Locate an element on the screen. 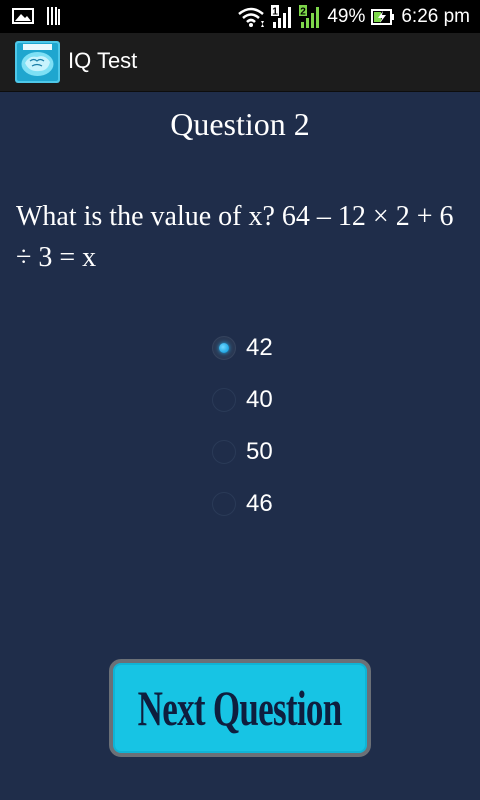 The image size is (480, 800). sim2-signal-icon: 2 is located at coordinates (309, 16).